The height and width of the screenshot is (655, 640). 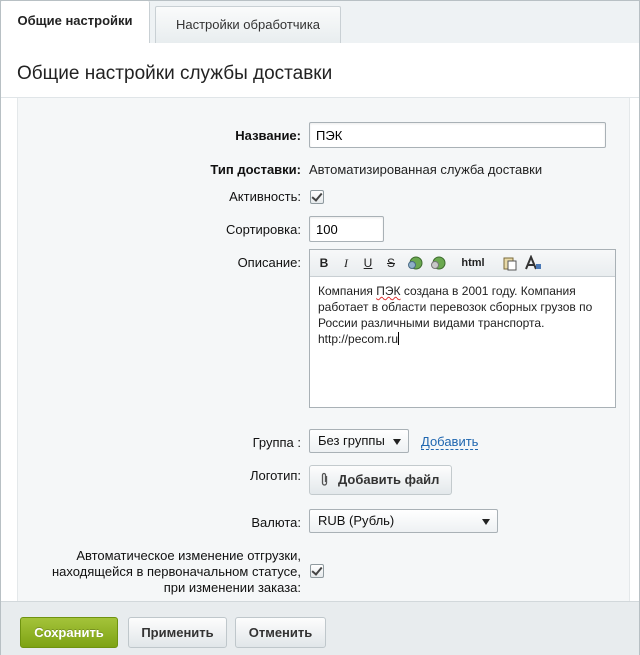 I want to click on footer-bar: Сохранить Применить Отменить, so click(x=320, y=628).